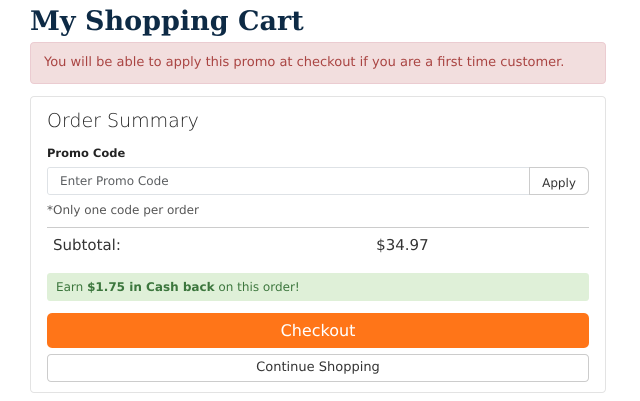  What do you see at coordinates (86, 153) in the screenshot?
I see `field-label: Promo Code` at bounding box center [86, 153].